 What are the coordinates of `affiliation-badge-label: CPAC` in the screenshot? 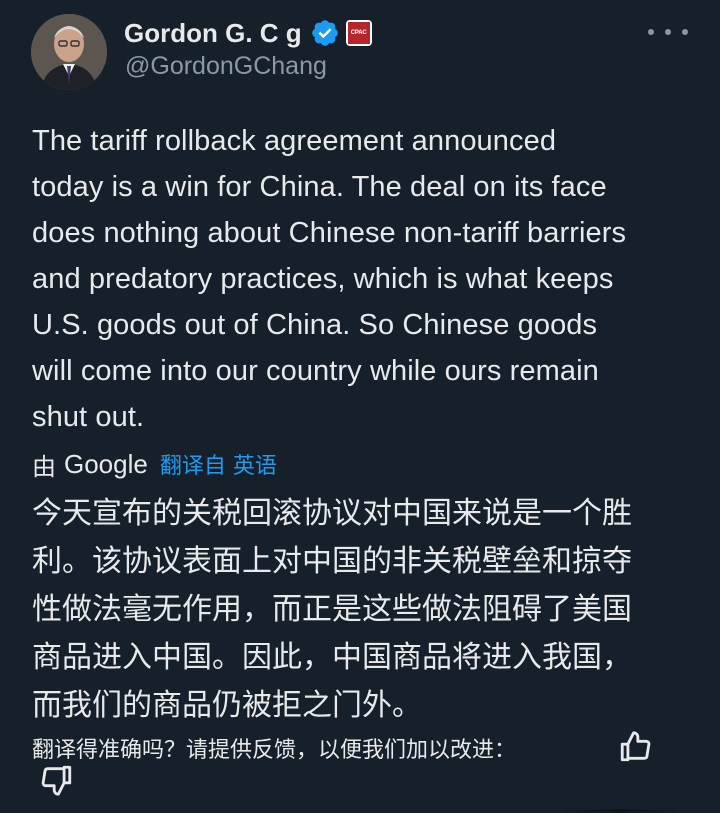 It's located at (358, 33).